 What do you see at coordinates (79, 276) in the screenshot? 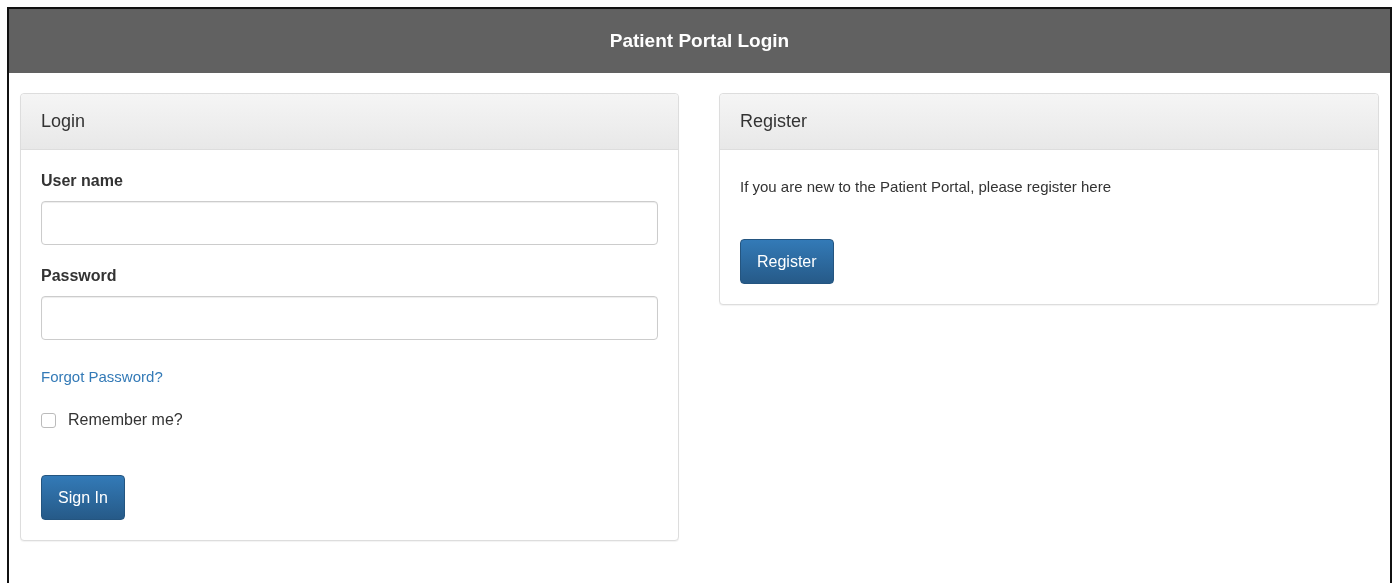
I see `field-label: Password` at bounding box center [79, 276].